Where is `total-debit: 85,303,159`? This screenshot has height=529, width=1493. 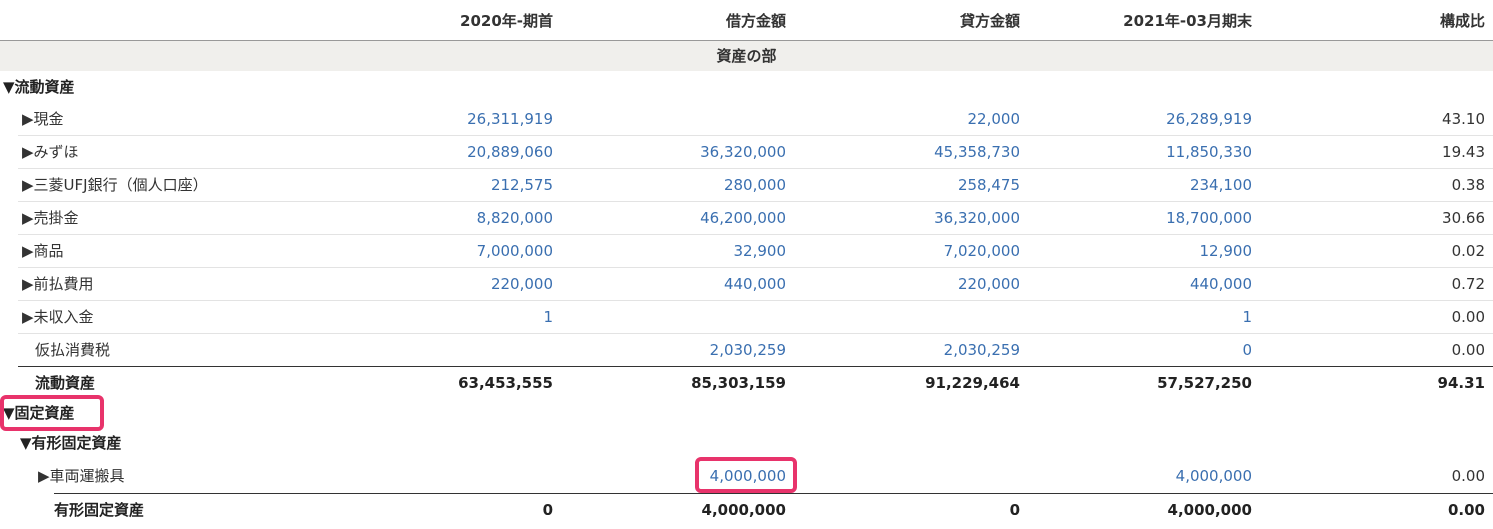 total-debit: 85,303,159 is located at coordinates (738, 383).